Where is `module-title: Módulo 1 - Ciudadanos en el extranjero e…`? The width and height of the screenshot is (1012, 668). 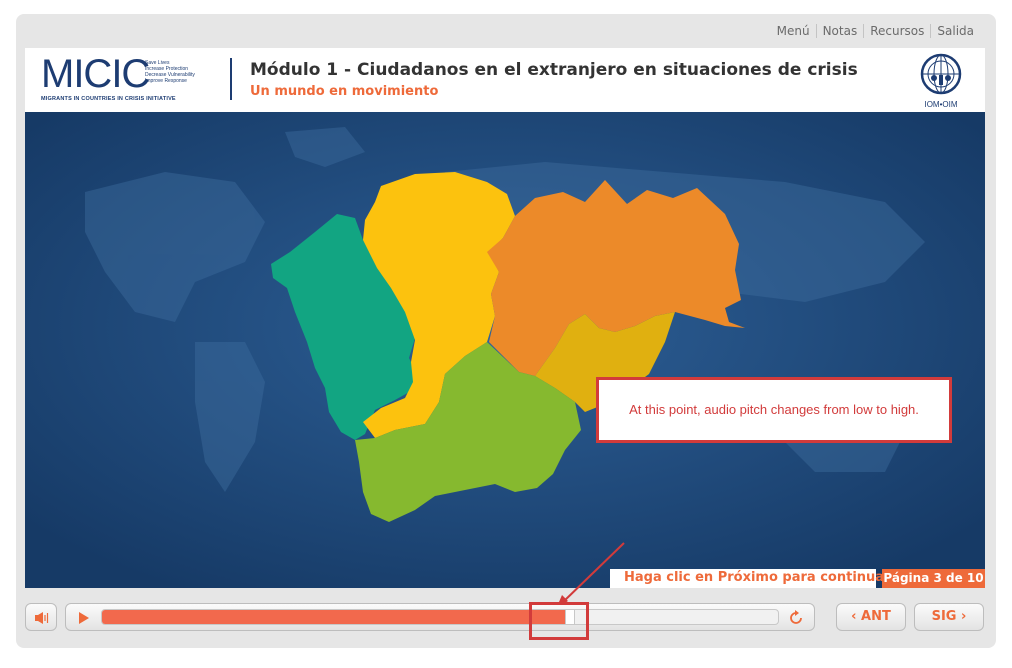 module-title: Módulo 1 - Ciudadanos en el extranjero e… is located at coordinates (554, 70).